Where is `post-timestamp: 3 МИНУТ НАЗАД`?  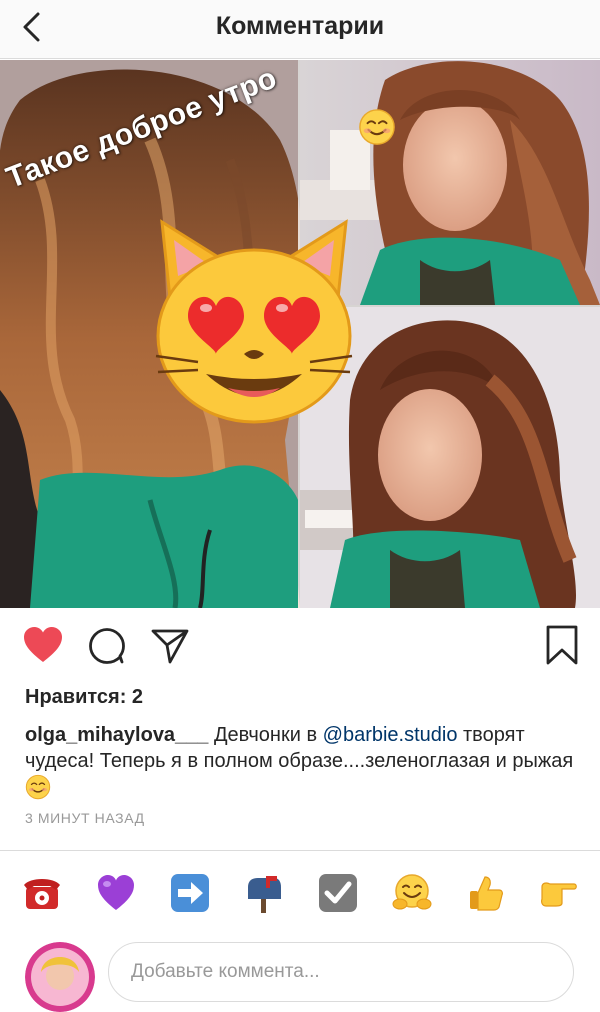
post-timestamp: 3 МИНУТ НАЗАД is located at coordinates (85, 818).